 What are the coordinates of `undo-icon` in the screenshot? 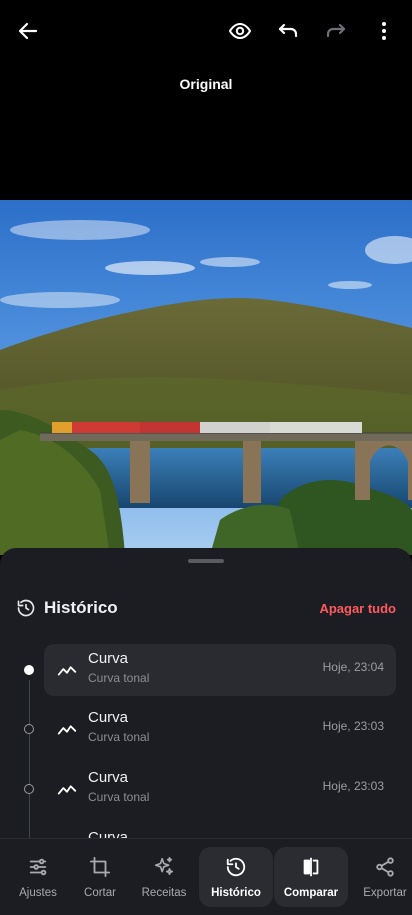 It's located at (288, 30).